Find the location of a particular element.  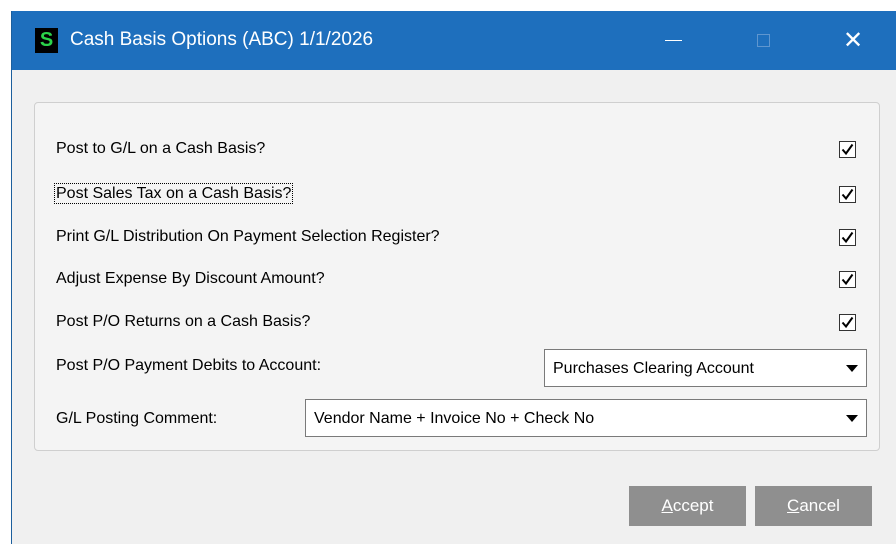

cancel-button: Cancel is located at coordinates (813, 506).